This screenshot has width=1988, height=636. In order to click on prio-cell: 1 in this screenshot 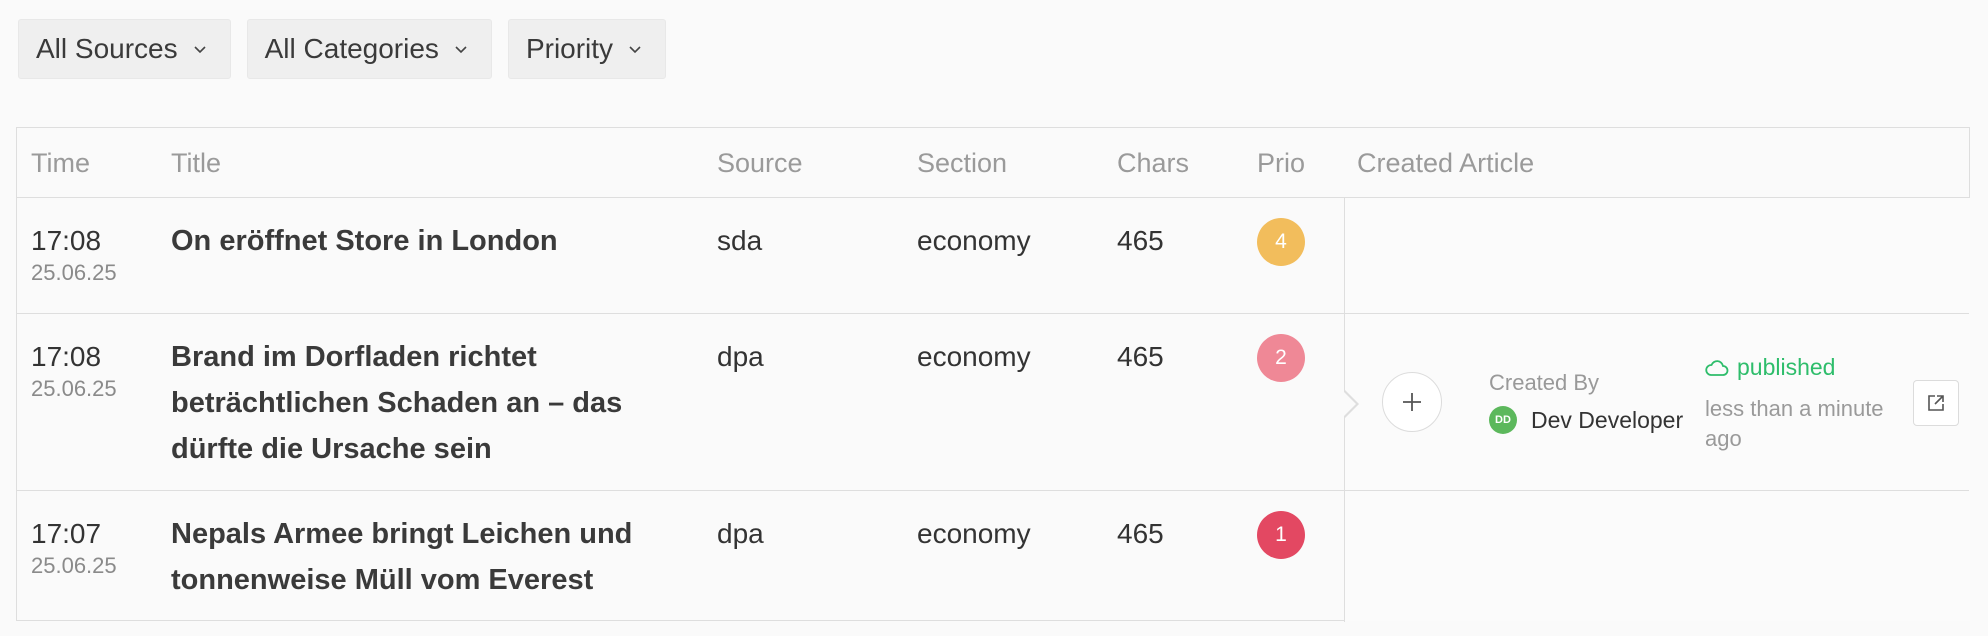, I will do `click(1281, 535)`.